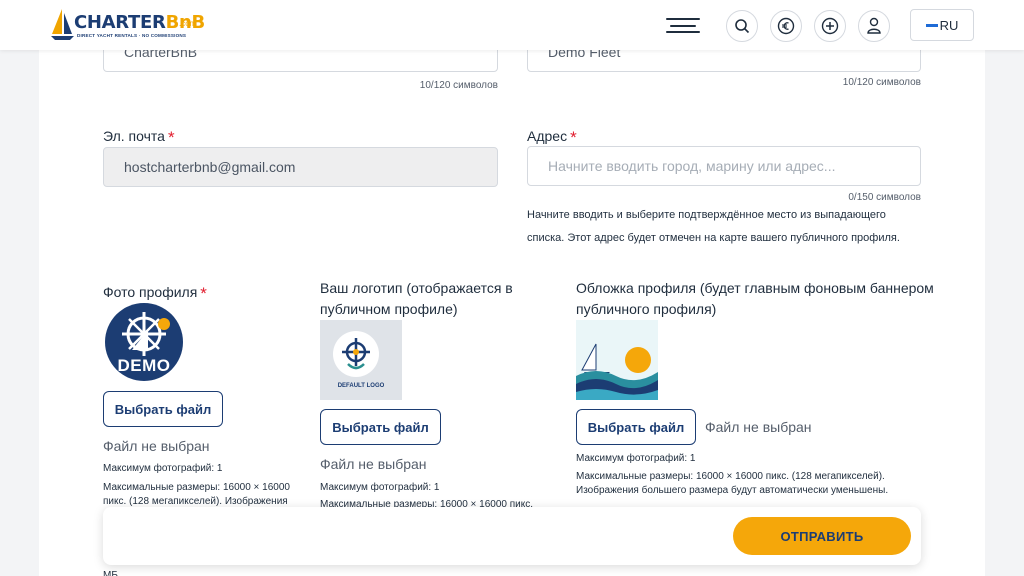 The height and width of the screenshot is (576, 1024). Describe the element at coordinates (163, 468) in the screenshot. I see `profile-photo-max-count: Максимум фотографий: 1` at that location.